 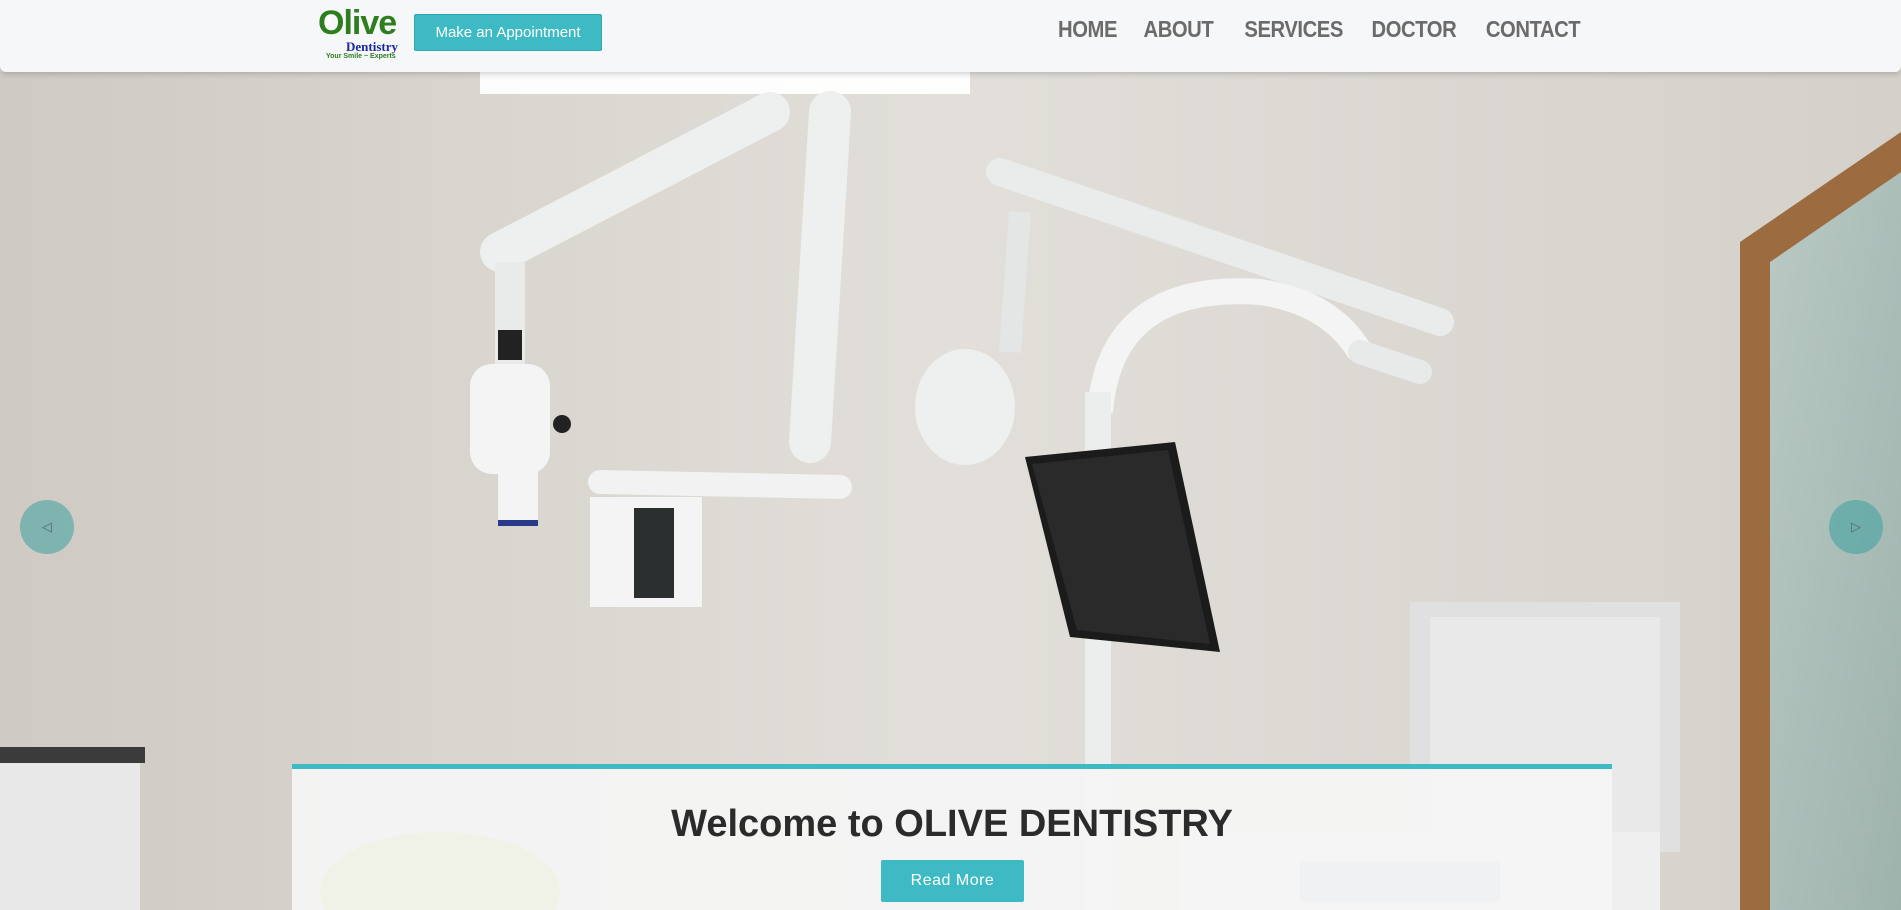 I want to click on nav-about: ABOUT, so click(x=1179, y=29).